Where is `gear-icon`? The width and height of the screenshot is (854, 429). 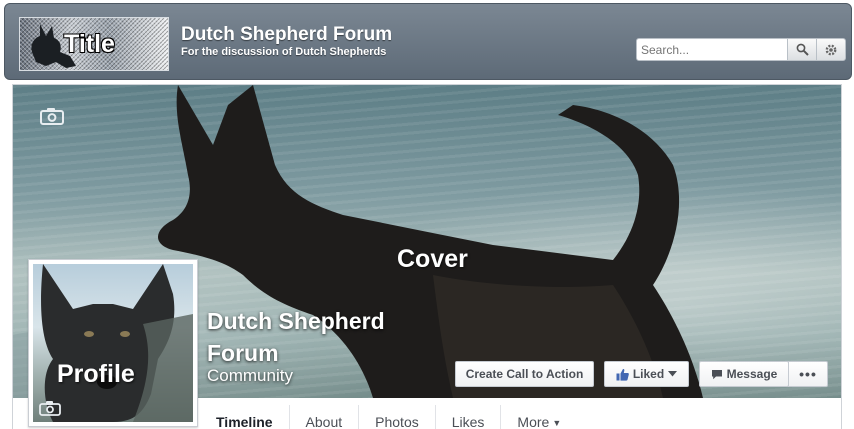 gear-icon is located at coordinates (831, 49).